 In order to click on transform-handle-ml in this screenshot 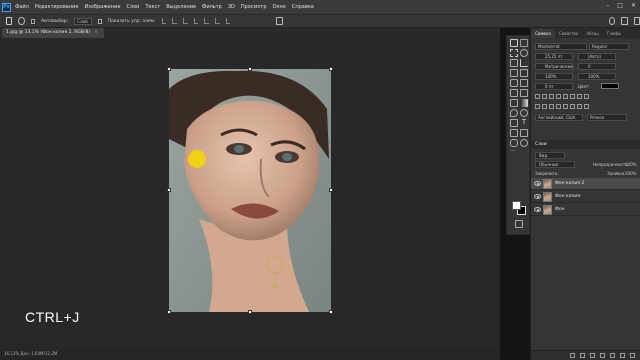, I will do `click(169, 190)`.